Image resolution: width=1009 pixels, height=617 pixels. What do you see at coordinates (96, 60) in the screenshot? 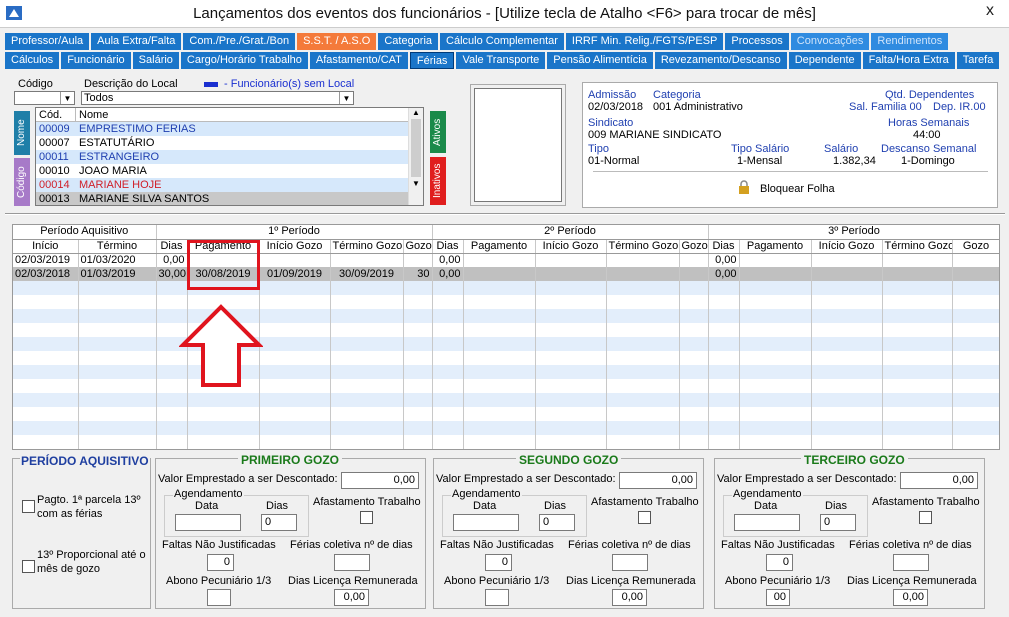
I see `tab-funcion-rio: Funcionário` at bounding box center [96, 60].